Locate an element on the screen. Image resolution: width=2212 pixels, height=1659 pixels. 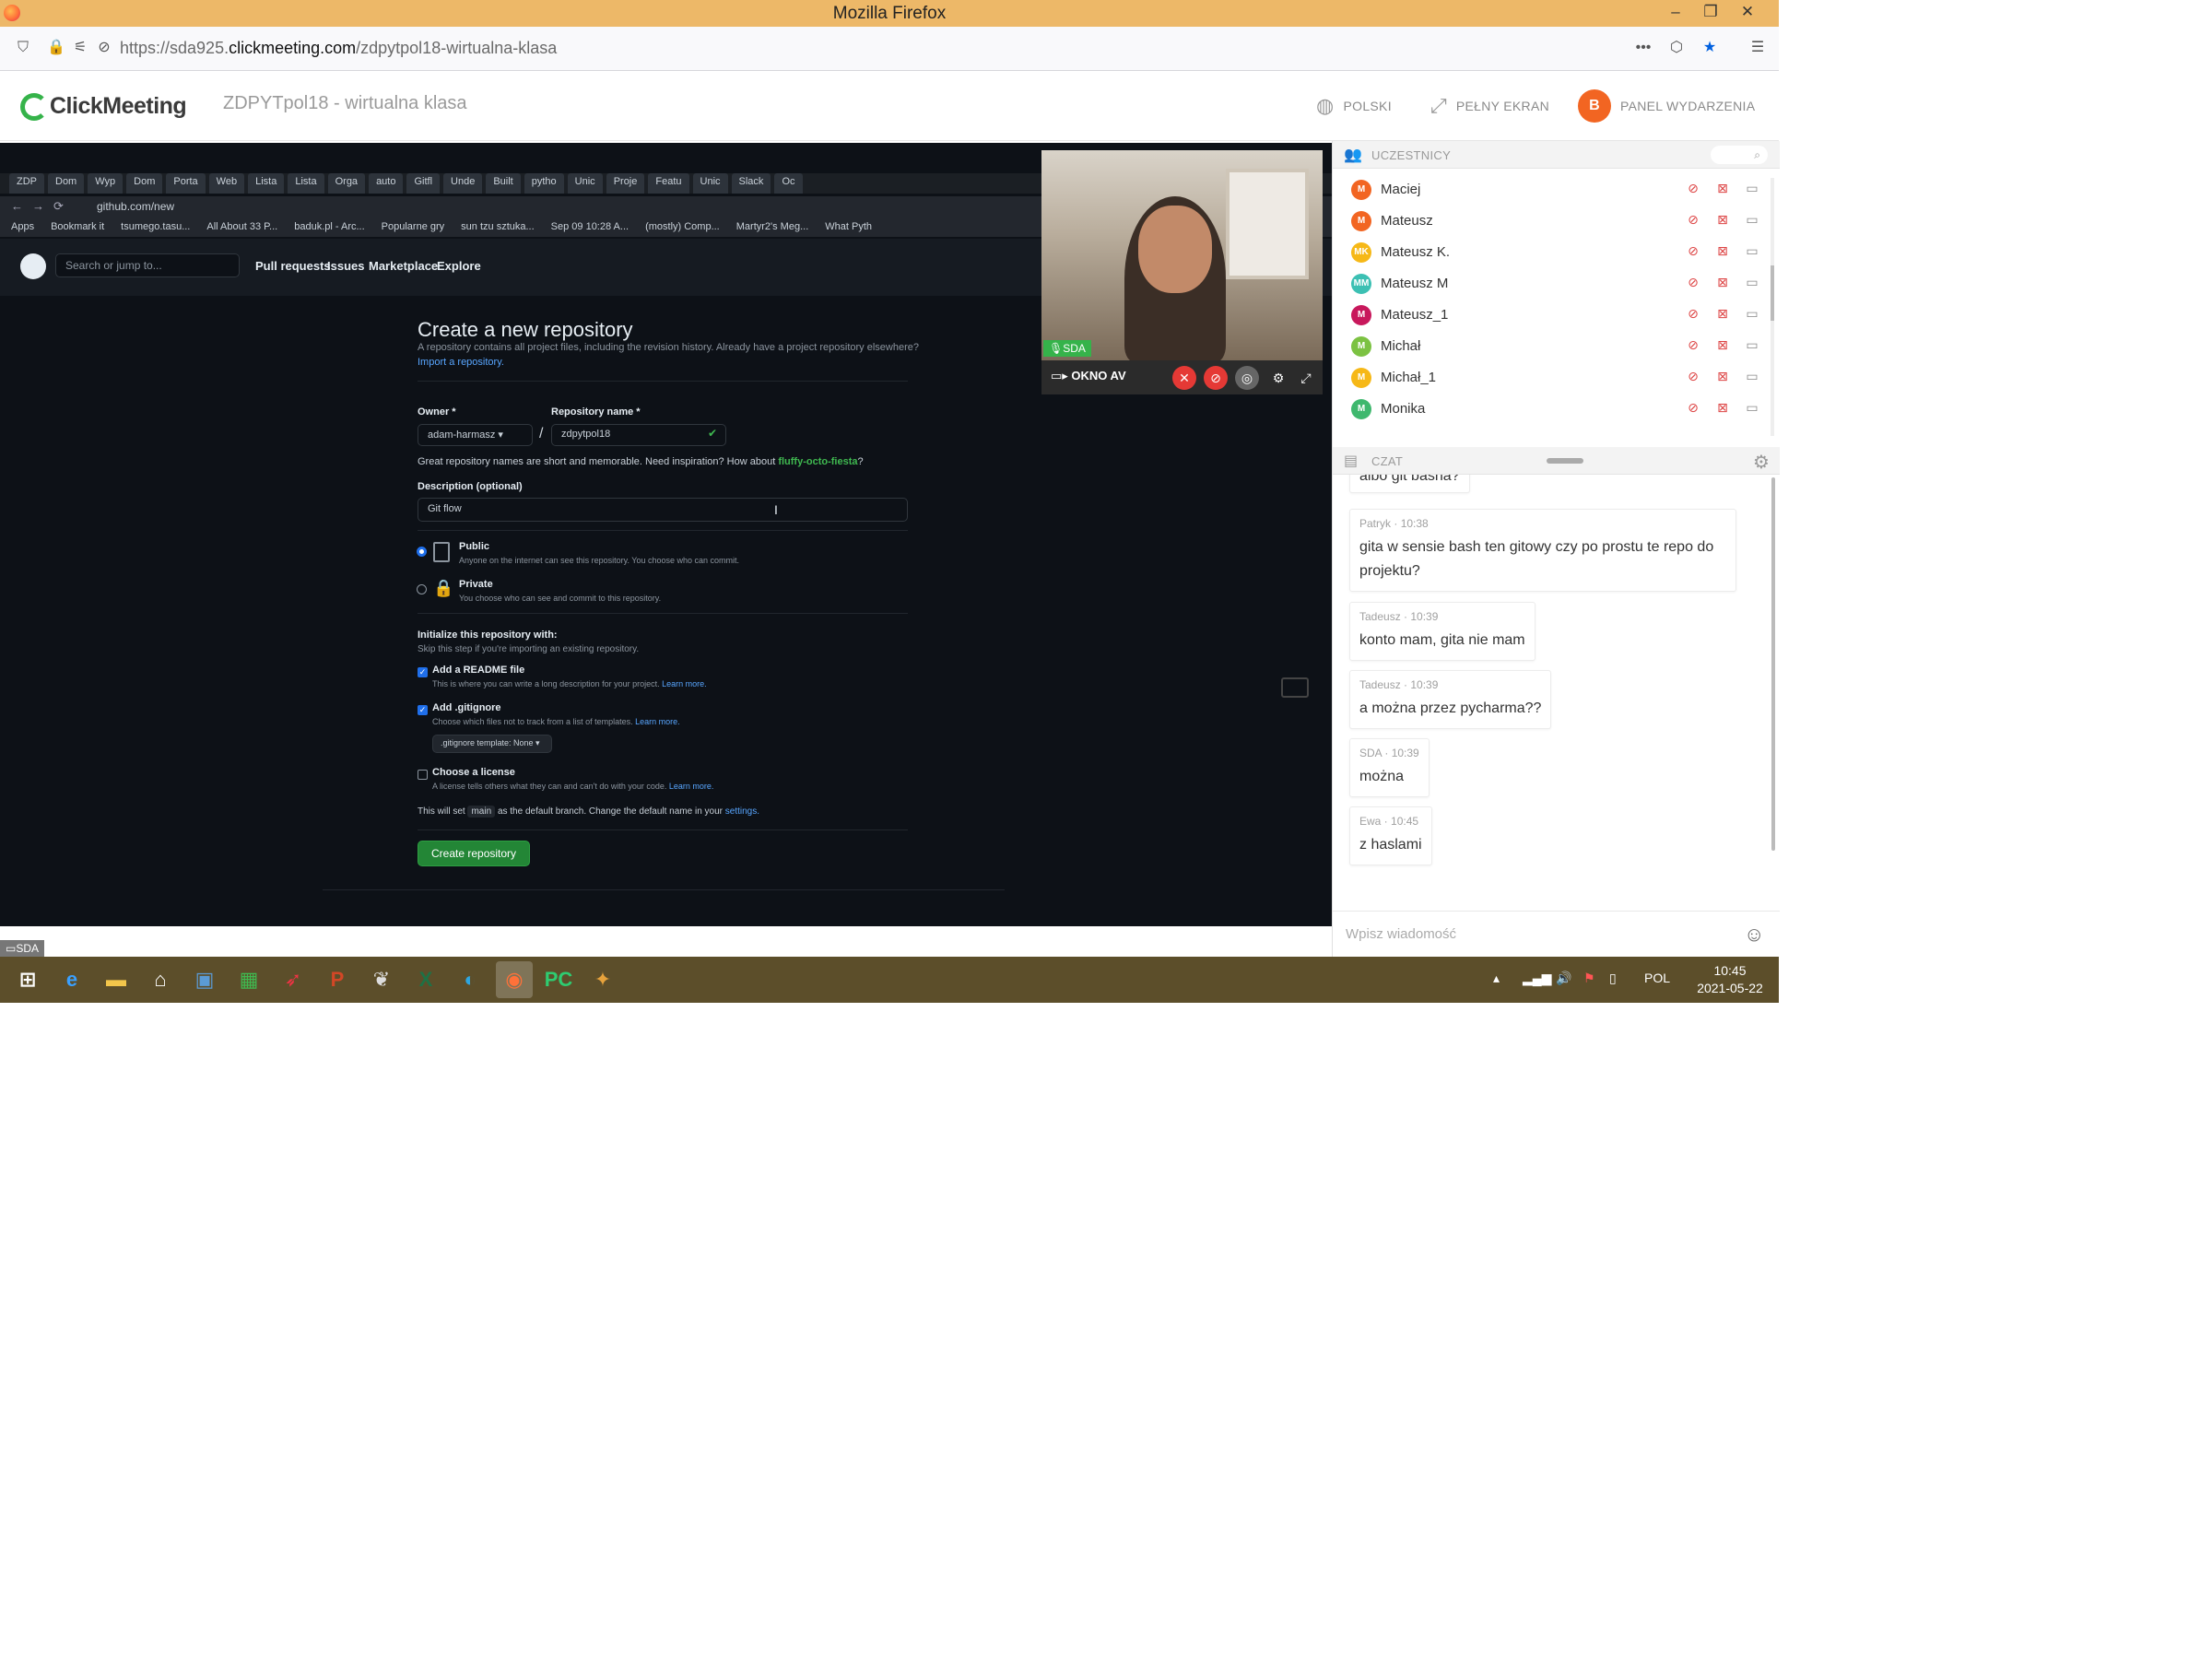
battery-icon: ▯ is located at coordinates (1613, 978).